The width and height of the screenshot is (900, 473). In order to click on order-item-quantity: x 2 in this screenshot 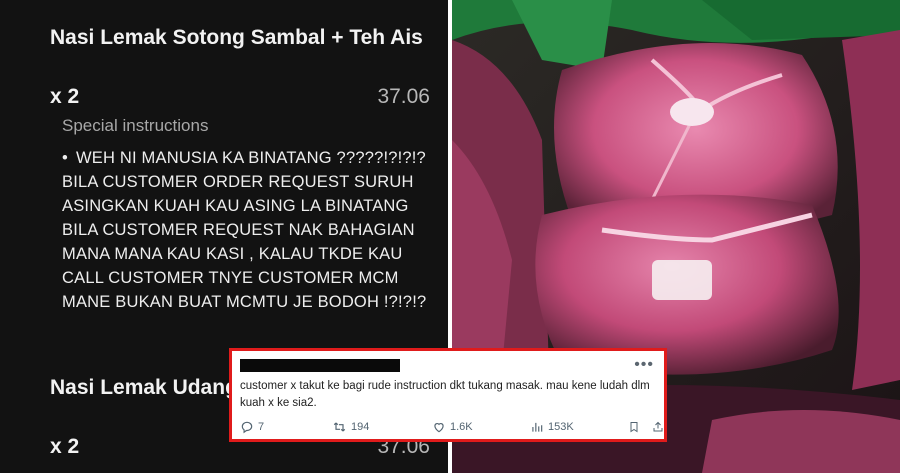, I will do `click(65, 96)`.